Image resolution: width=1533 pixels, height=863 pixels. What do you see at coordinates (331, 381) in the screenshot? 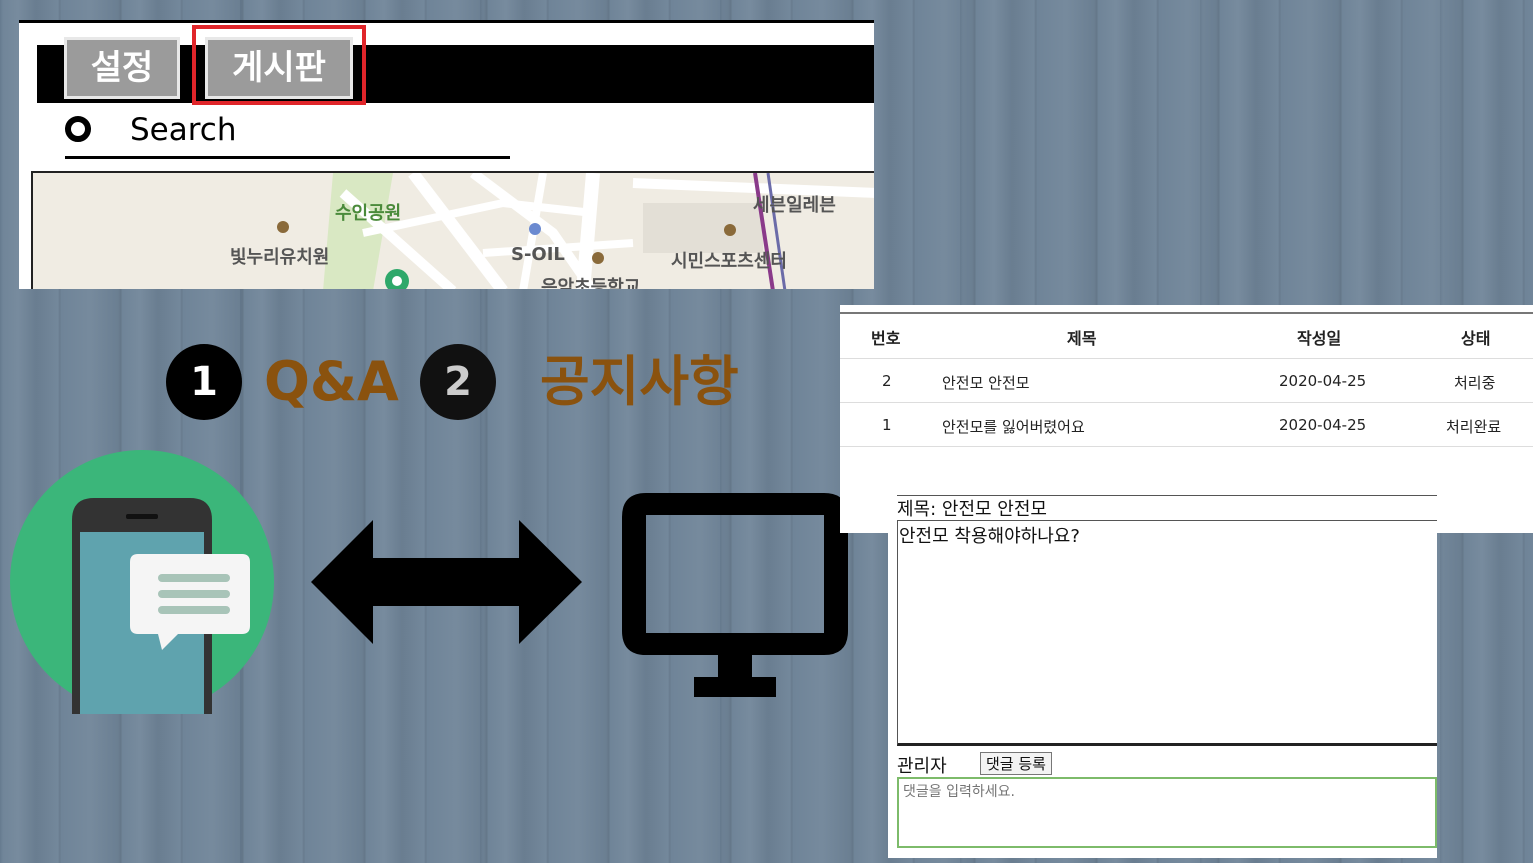
I see `step-1-label: Q&A` at bounding box center [331, 381].